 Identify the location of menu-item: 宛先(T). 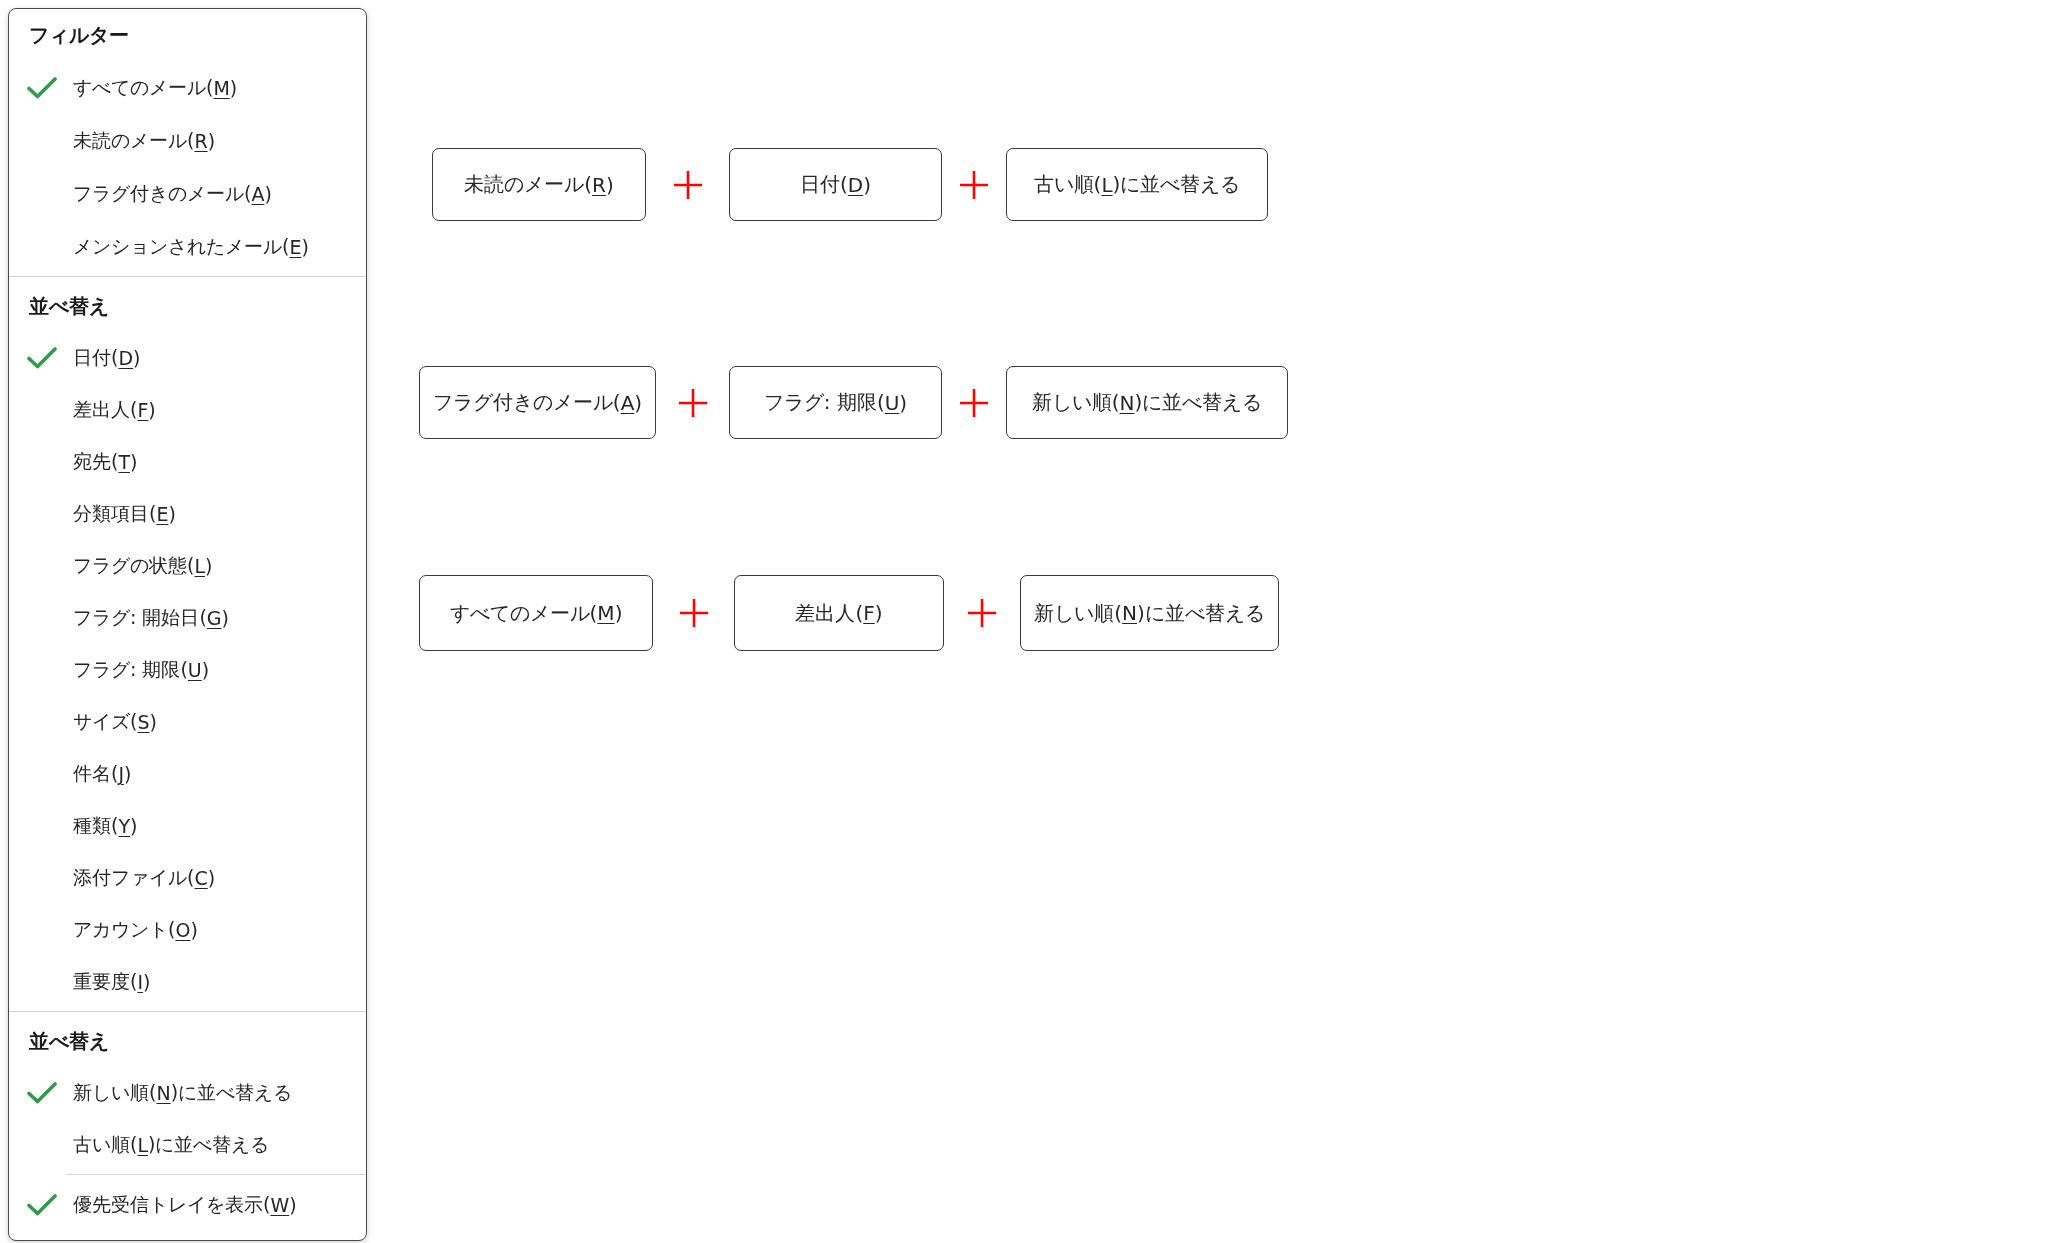
(187, 462).